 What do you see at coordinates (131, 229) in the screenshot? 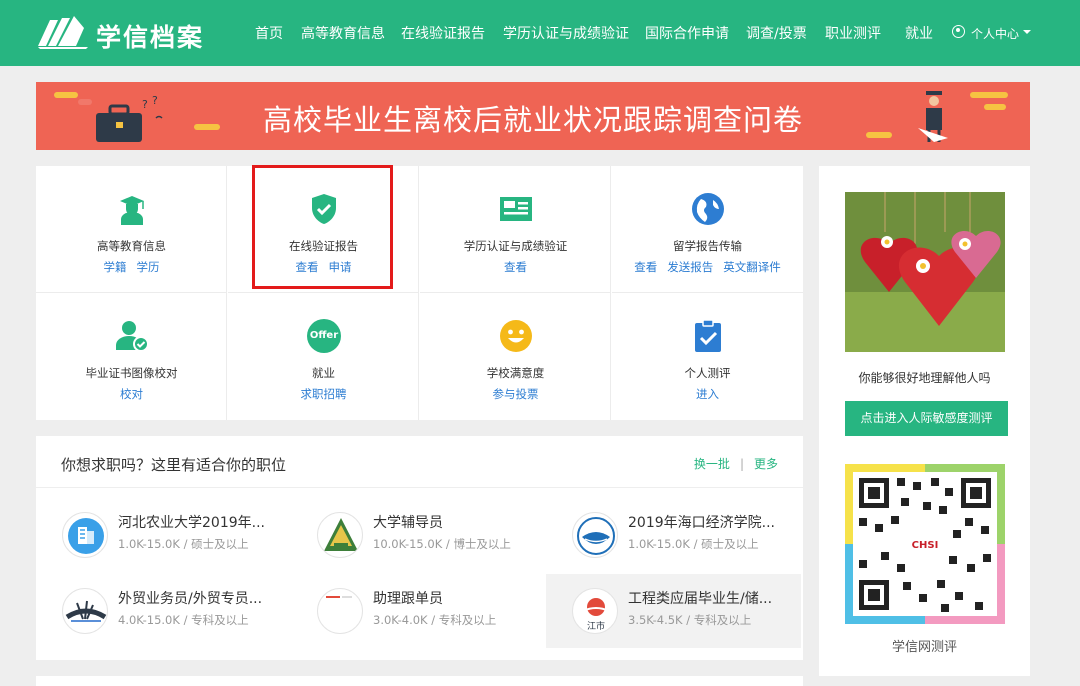
I see `service-higher-education: 高等教育信息 学籍 学历` at bounding box center [131, 229].